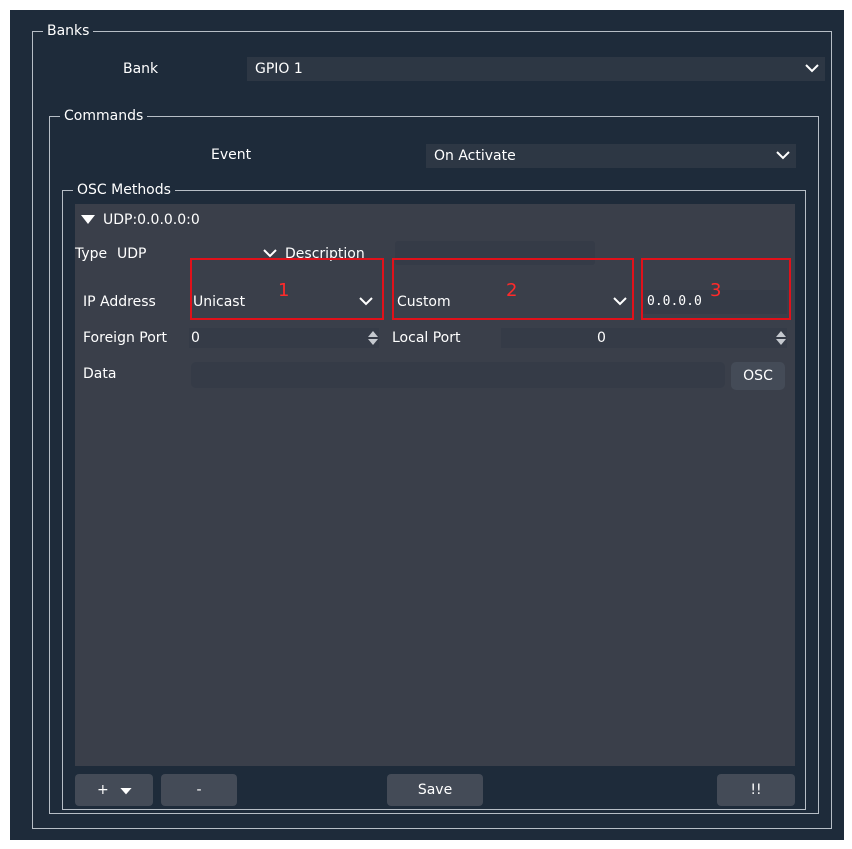 The image size is (852, 849). What do you see at coordinates (284, 338) in the screenshot?
I see `foreign-port-input: 0` at bounding box center [284, 338].